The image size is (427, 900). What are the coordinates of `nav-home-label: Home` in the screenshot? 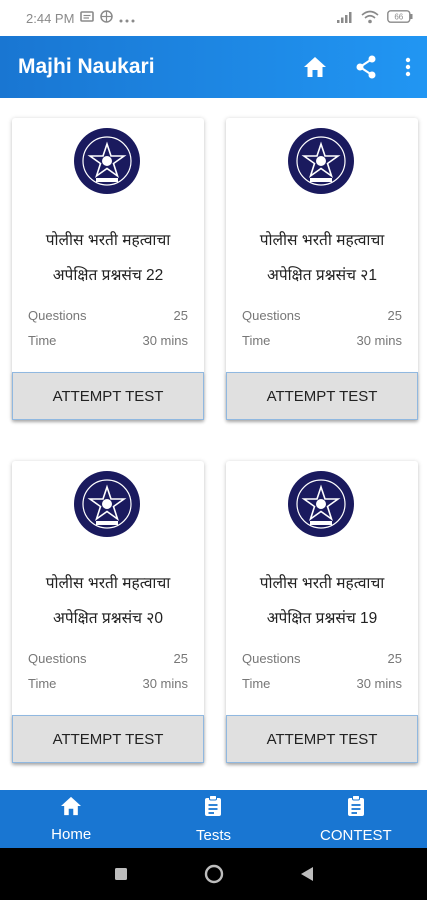 It's located at (71, 834).